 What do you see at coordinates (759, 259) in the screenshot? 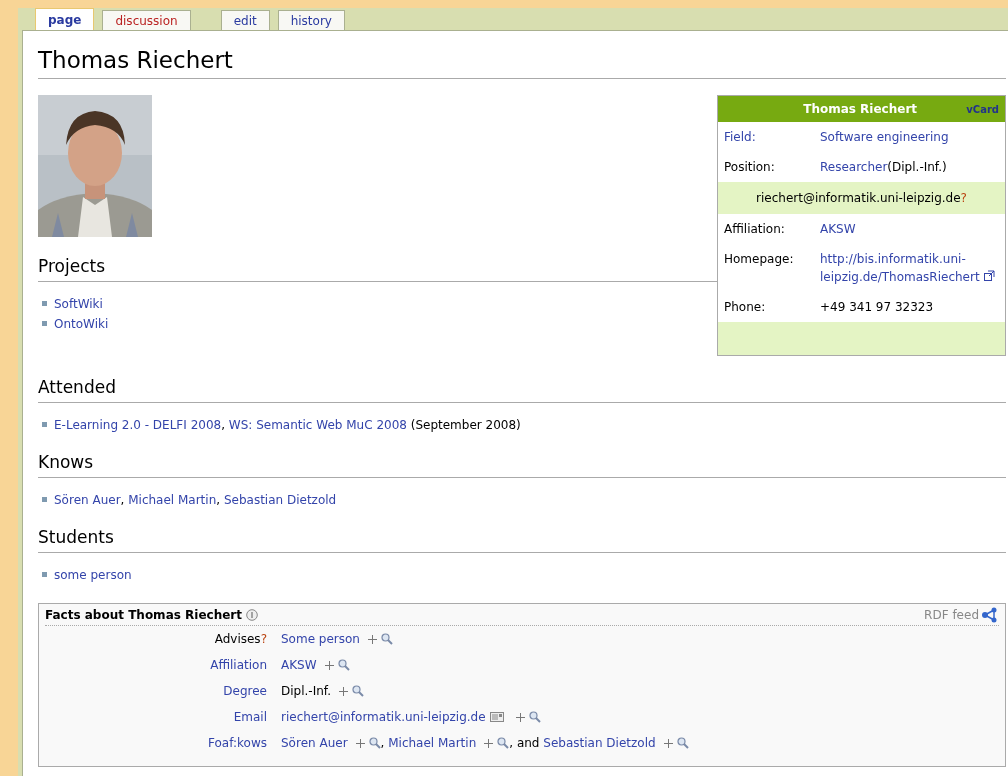
I see `field-label: Homepage:` at bounding box center [759, 259].